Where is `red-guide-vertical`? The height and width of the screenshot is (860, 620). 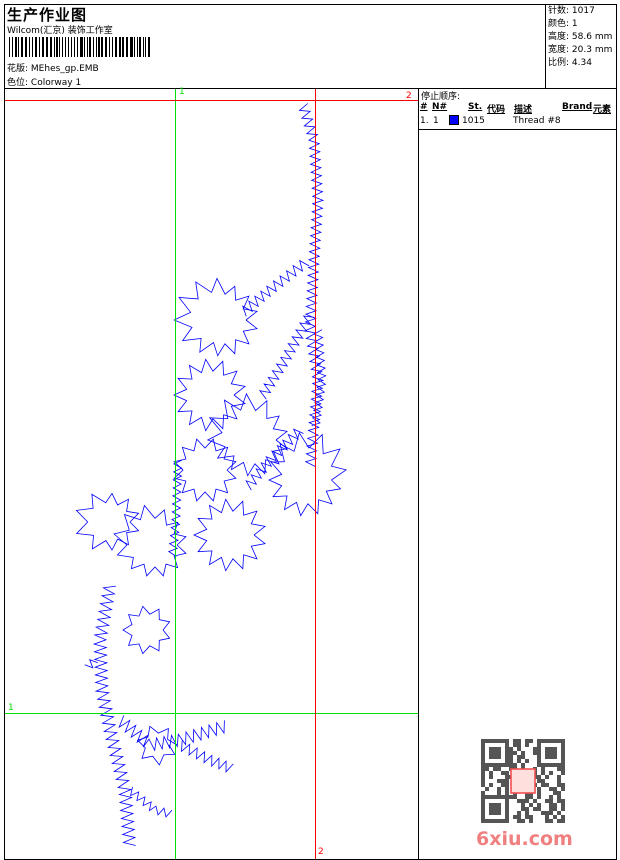
red-guide-vertical is located at coordinates (315, 474).